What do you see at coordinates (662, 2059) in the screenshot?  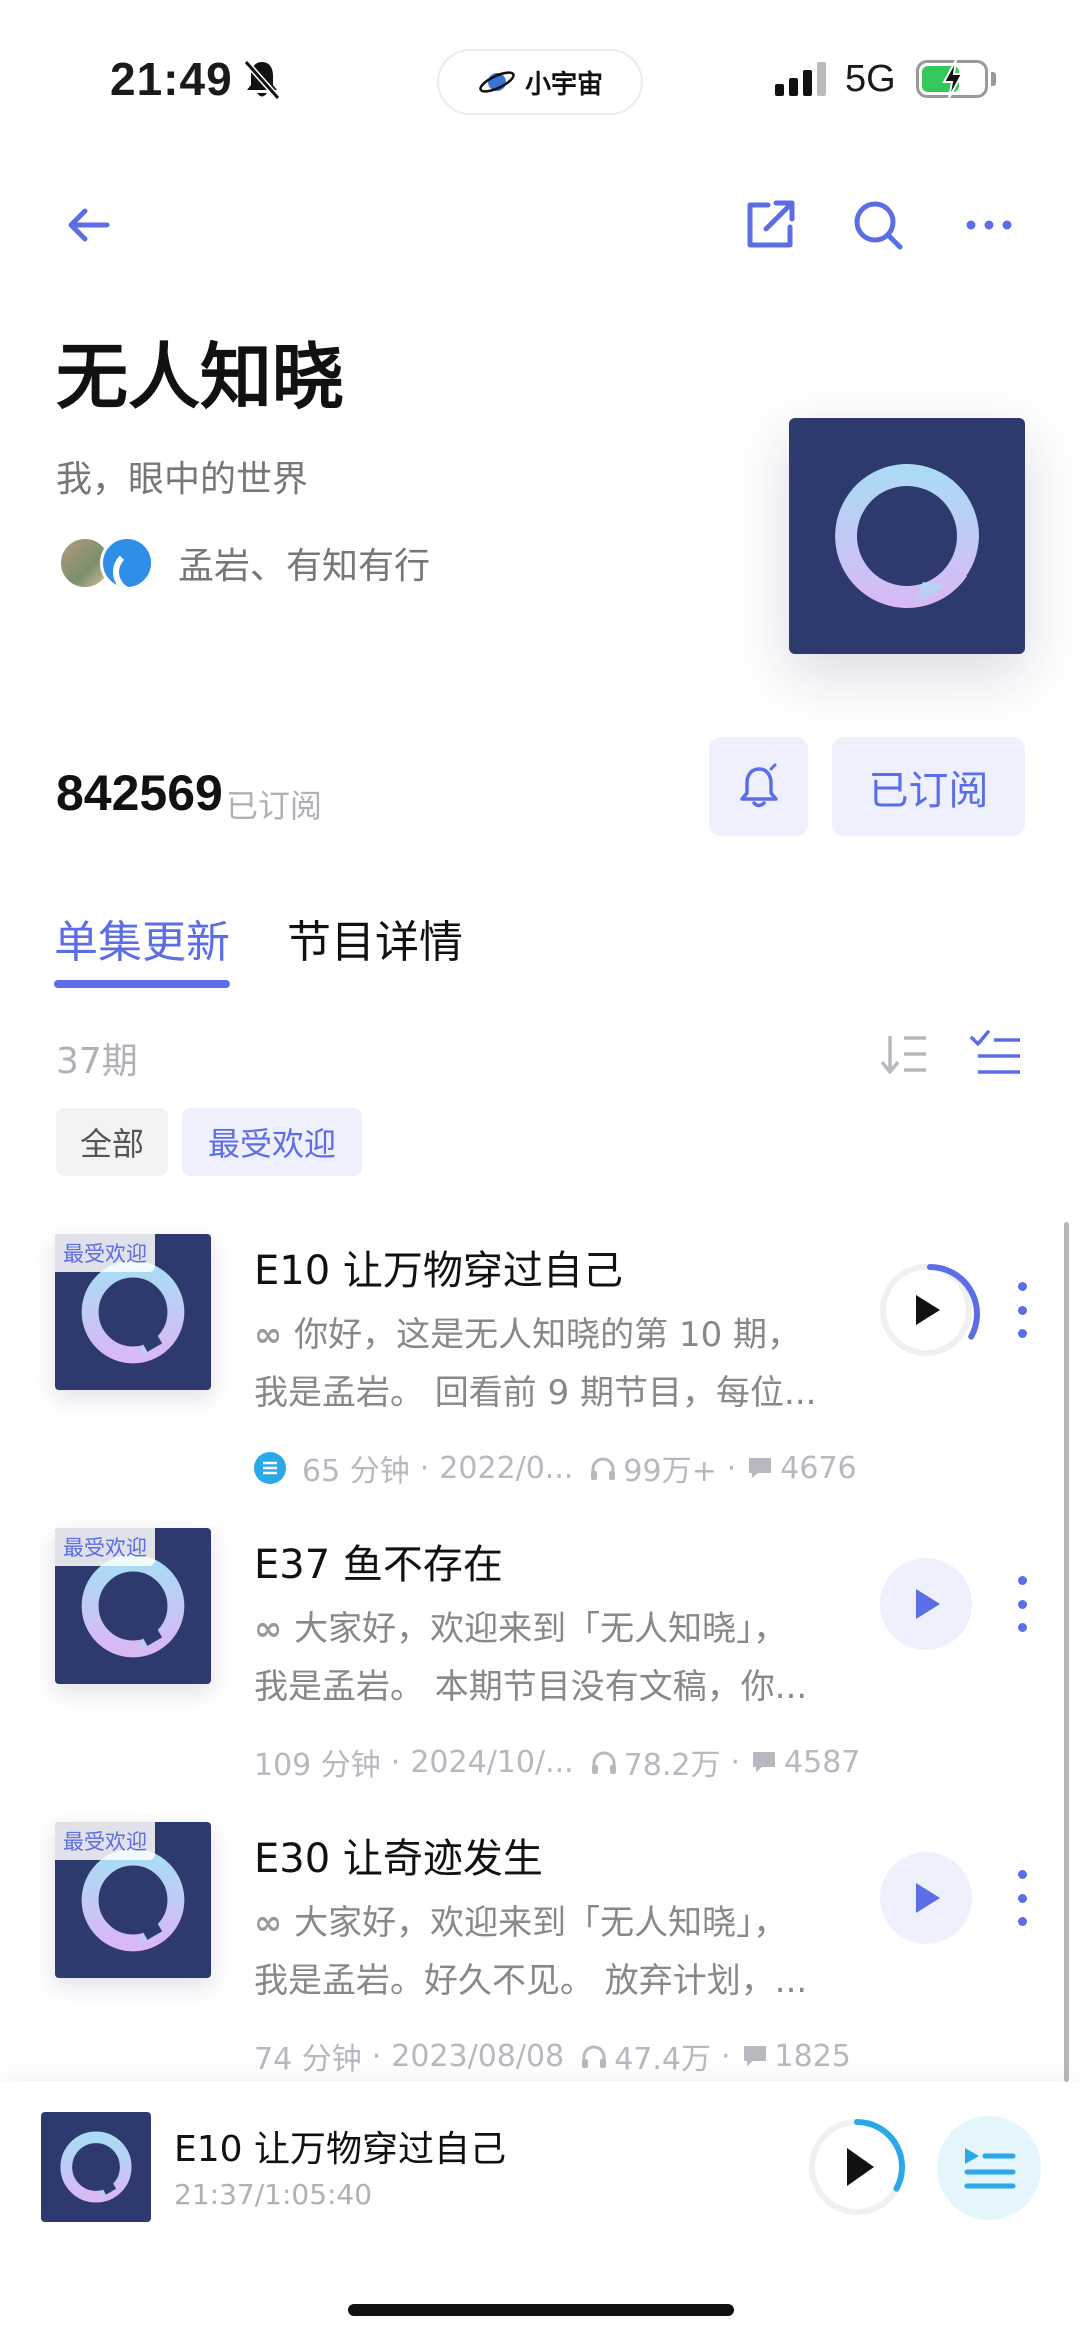 I see `episode-plays: 47.4万` at bounding box center [662, 2059].